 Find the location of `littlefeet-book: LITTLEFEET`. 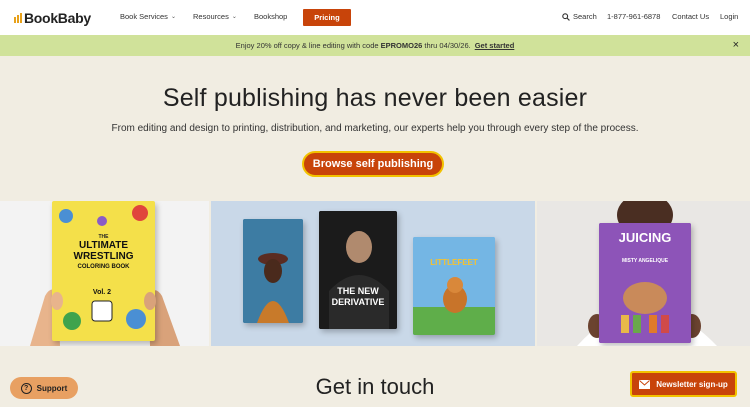

littlefeet-book: LITTLEFEET is located at coordinates (454, 286).